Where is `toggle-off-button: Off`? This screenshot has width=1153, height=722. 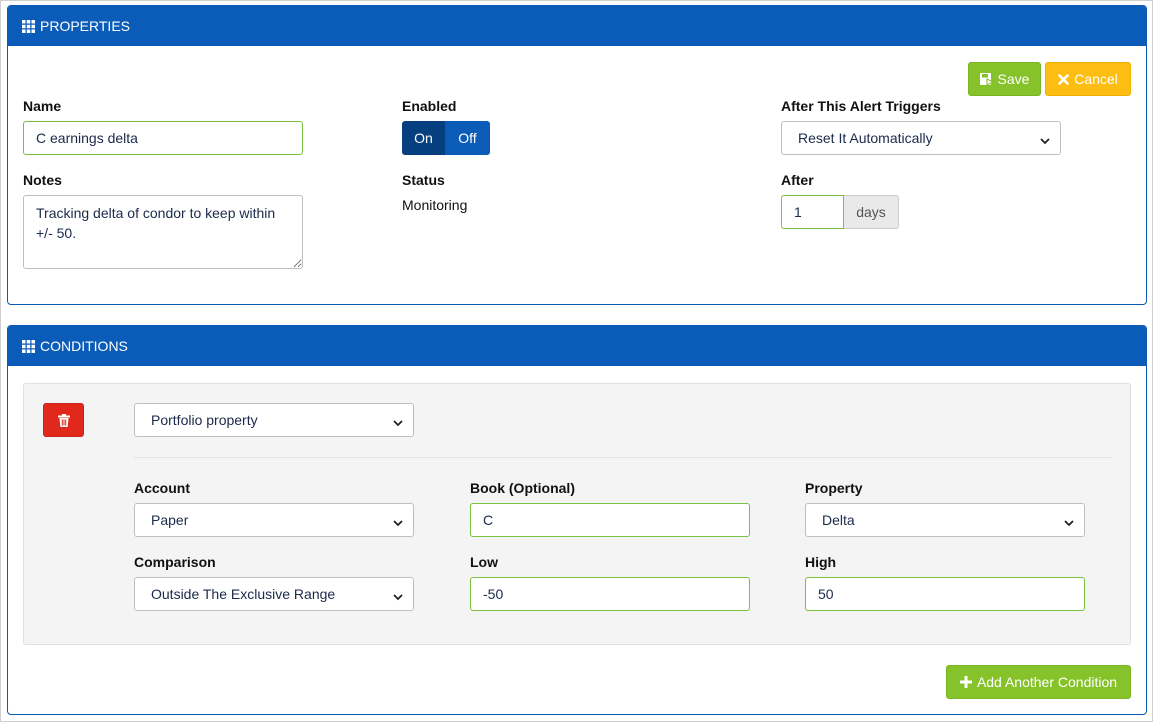
toggle-off-button: Off is located at coordinates (467, 138).